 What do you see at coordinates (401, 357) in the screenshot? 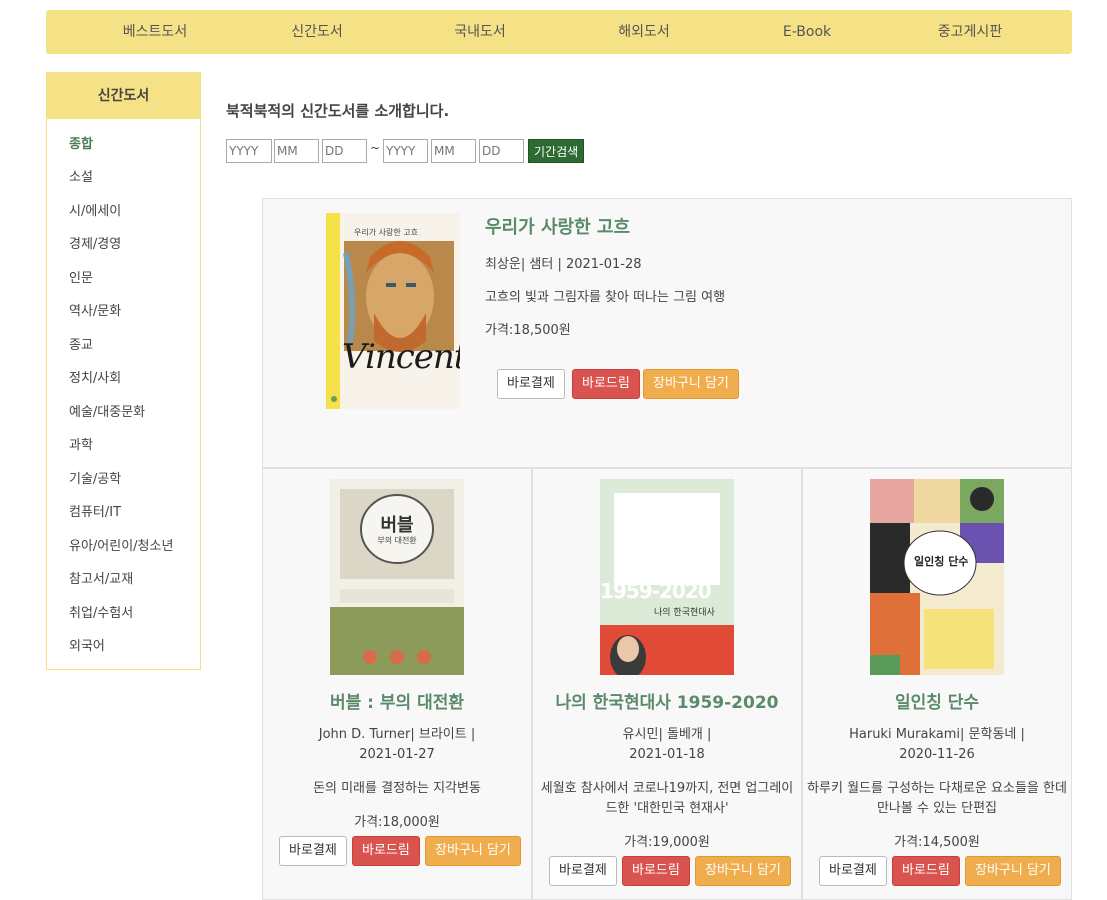
I see `cover-script-text: Vincent` at bounding box center [401, 357].